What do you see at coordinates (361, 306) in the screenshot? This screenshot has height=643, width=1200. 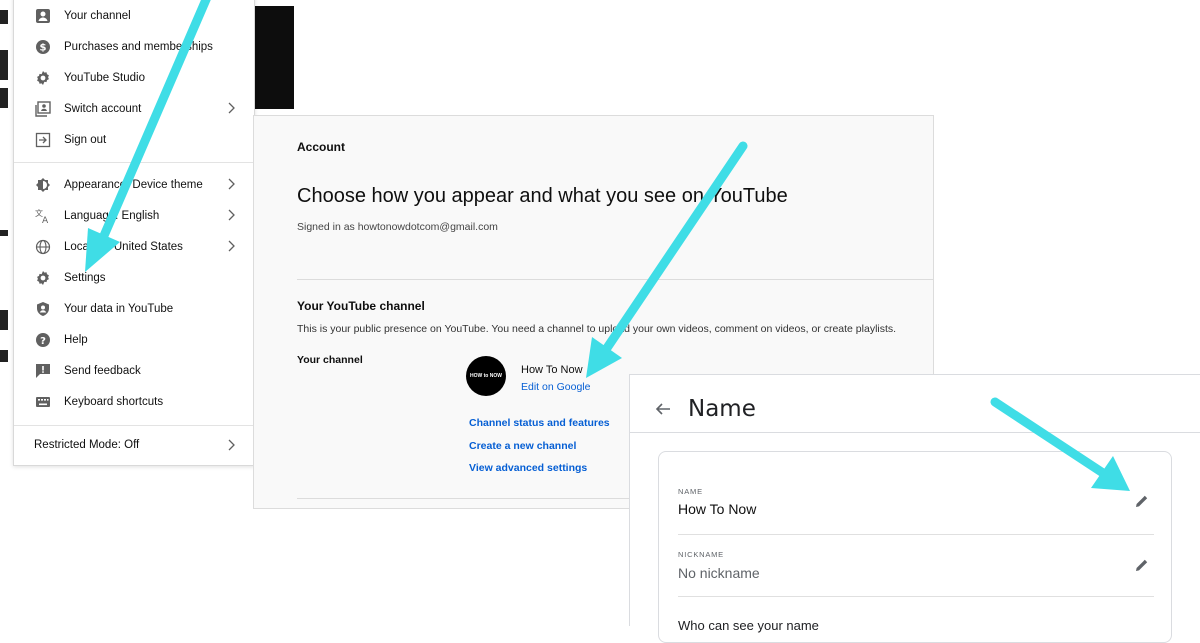 I see `channel-section-title: Your YouTube channel` at bounding box center [361, 306].